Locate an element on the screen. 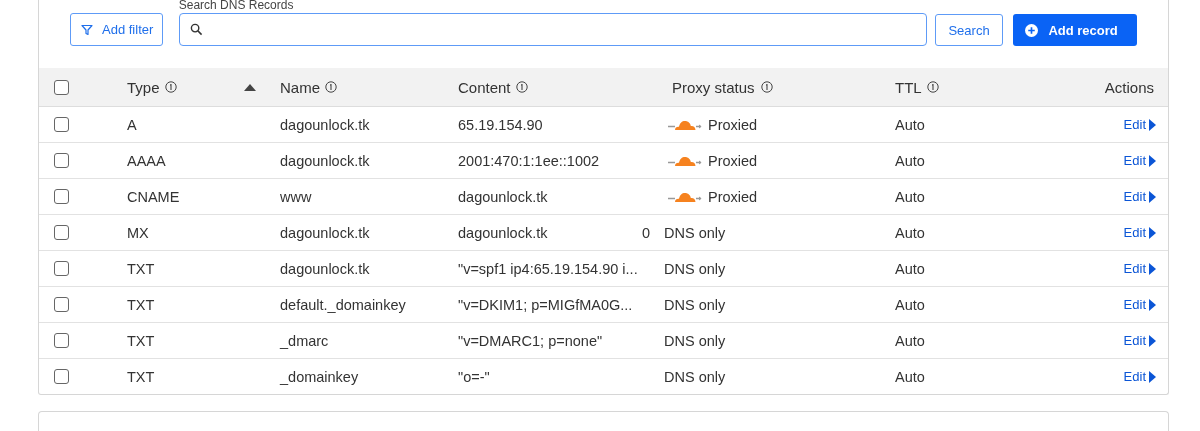 The image size is (1200, 431). column-header: Type is located at coordinates (143, 87).